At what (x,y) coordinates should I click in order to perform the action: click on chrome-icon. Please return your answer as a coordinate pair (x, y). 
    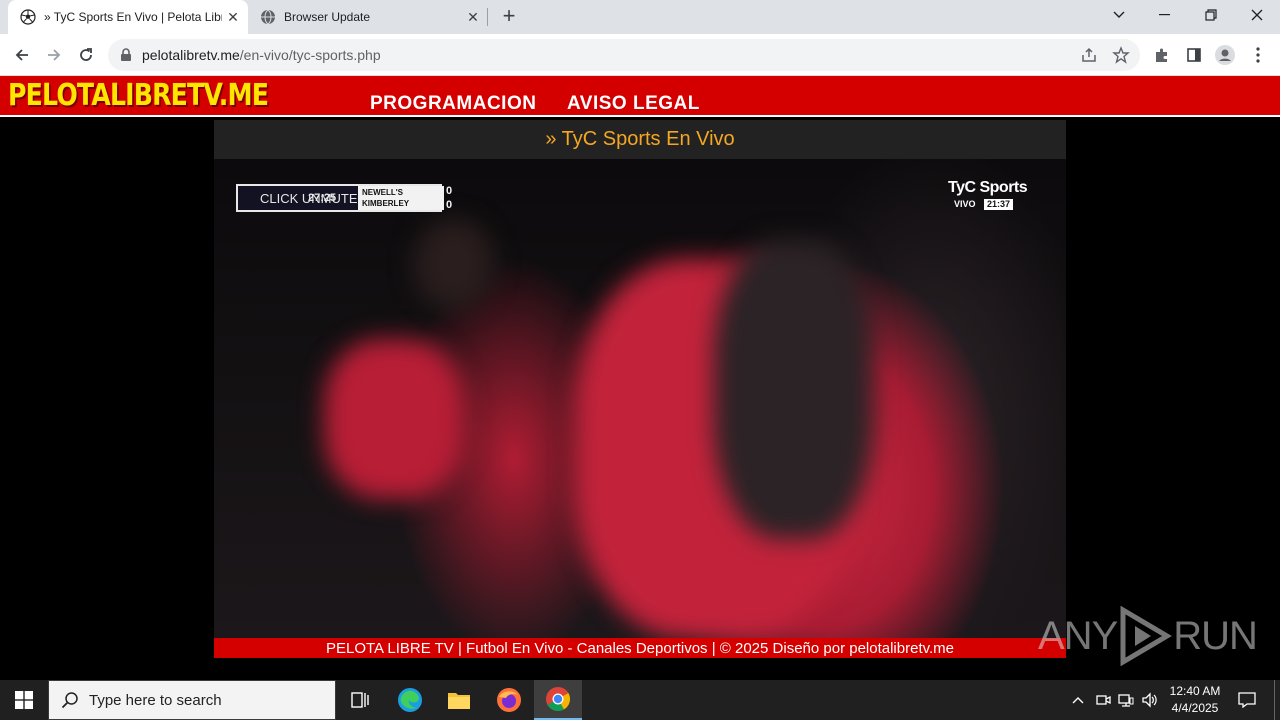
    Looking at the image, I should click on (558, 699).